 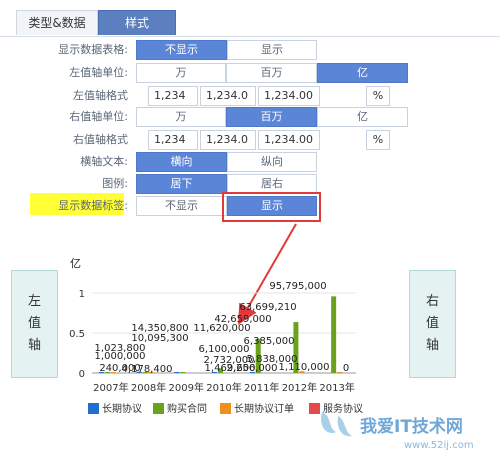 I want to click on data-label: 0, so click(x=346, y=368).